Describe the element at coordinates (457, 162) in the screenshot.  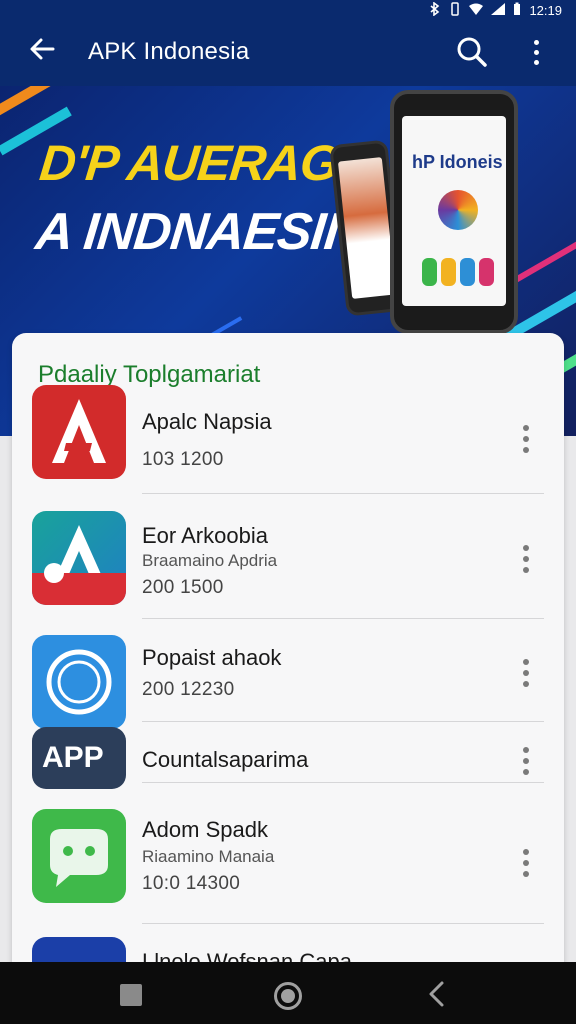
I see `phone-logo: hP Idoneis` at that location.